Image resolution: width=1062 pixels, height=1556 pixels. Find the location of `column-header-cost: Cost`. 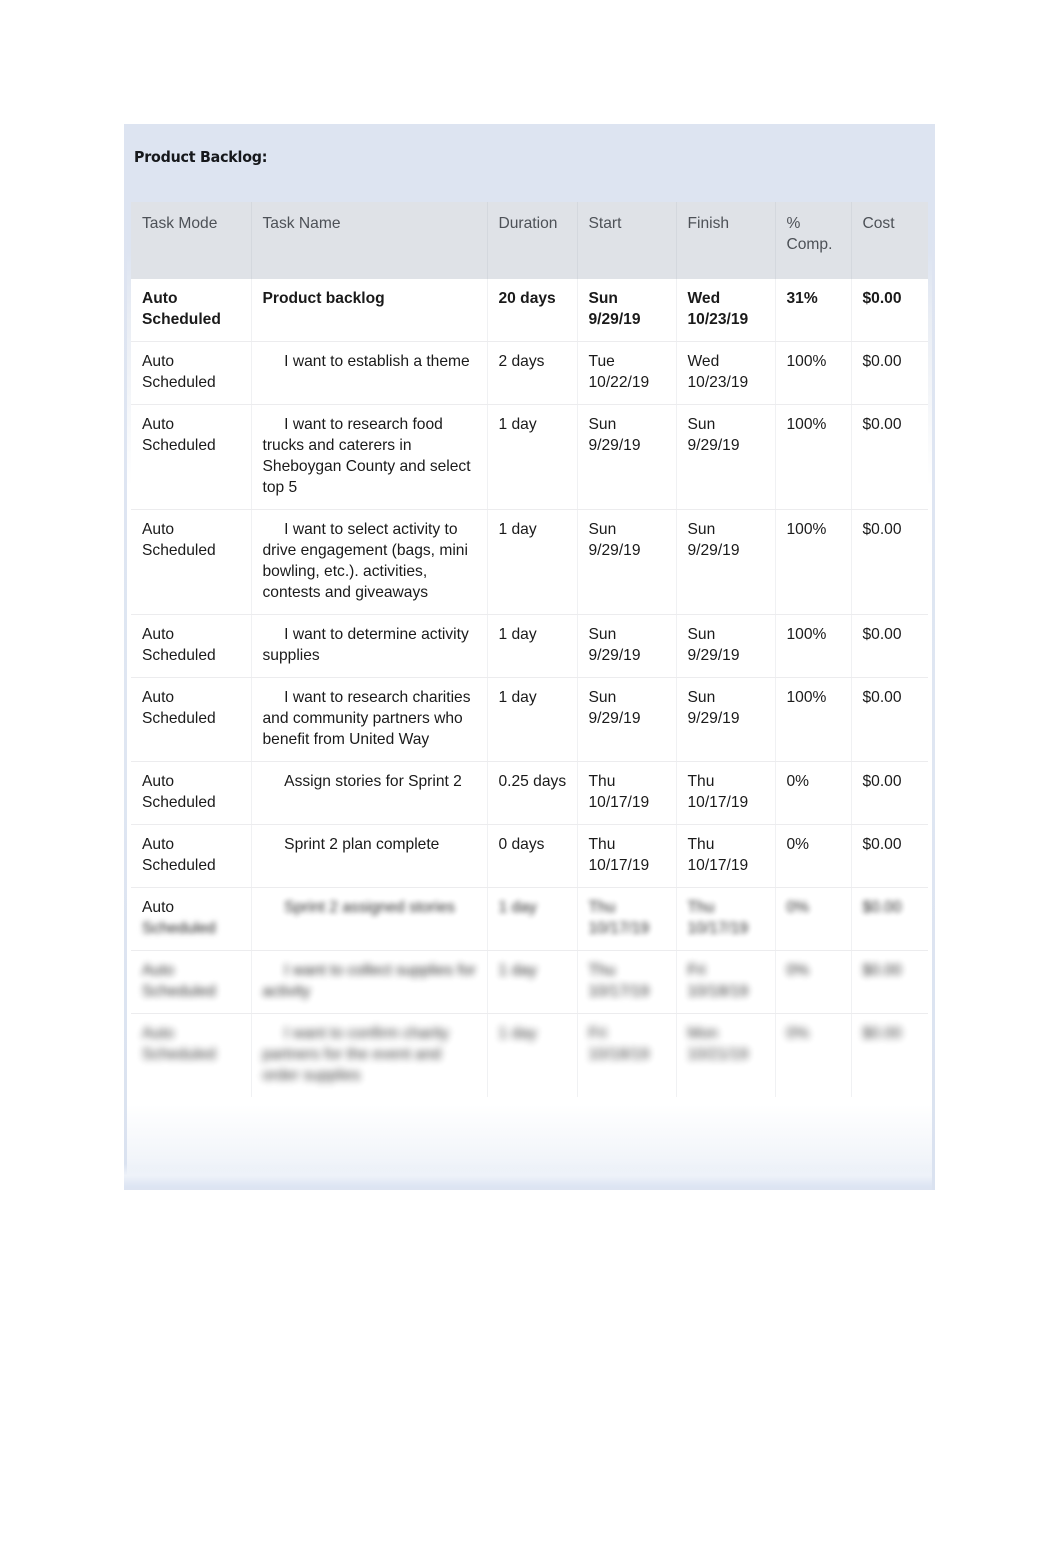

column-header-cost: Cost is located at coordinates (889, 240).